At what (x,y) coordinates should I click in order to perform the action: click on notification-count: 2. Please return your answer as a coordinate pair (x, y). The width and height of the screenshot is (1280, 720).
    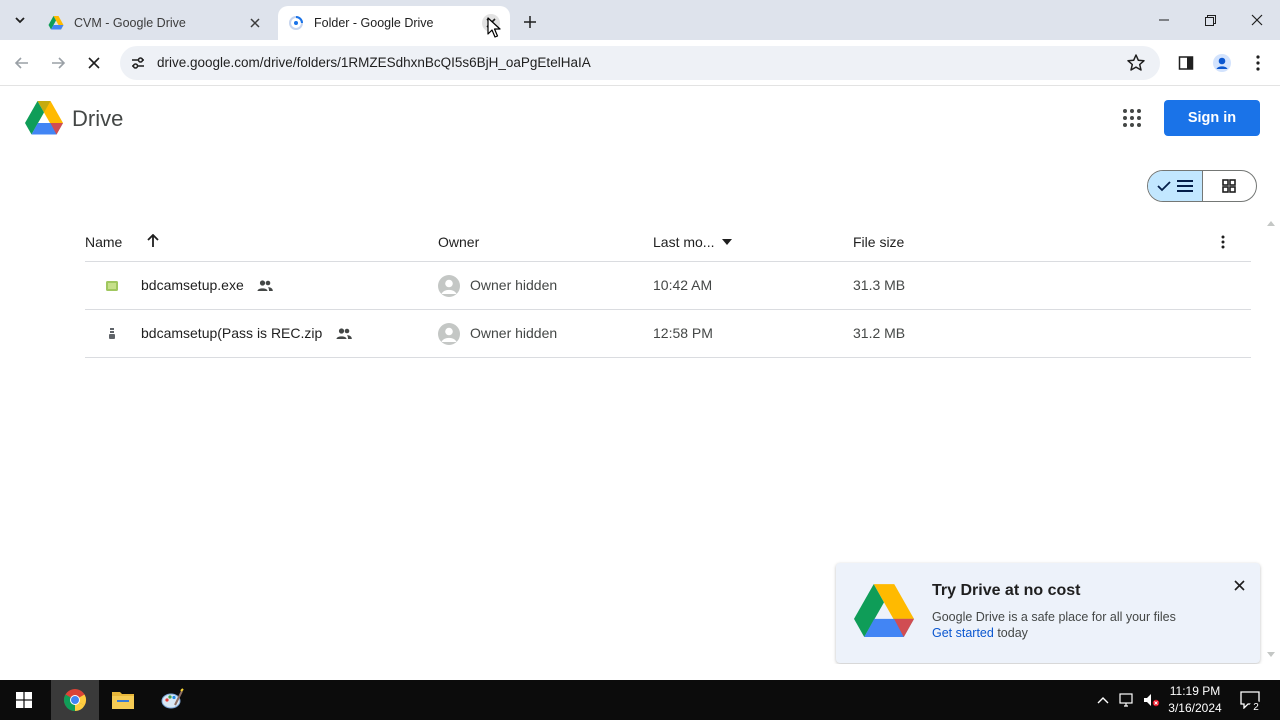
    Looking at the image, I should click on (1256, 708).